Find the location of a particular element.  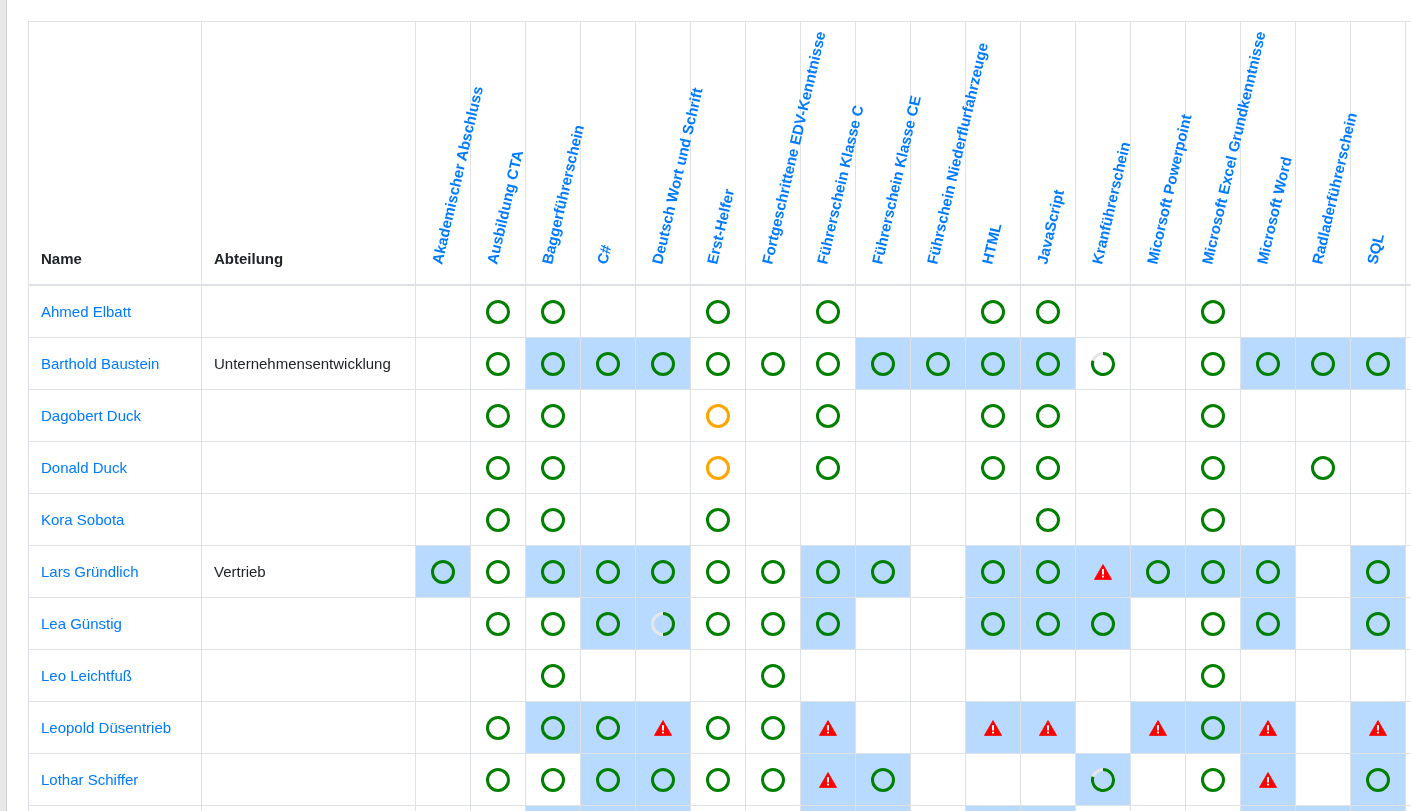

employee-link: Ahmed Elbatt is located at coordinates (86, 311).